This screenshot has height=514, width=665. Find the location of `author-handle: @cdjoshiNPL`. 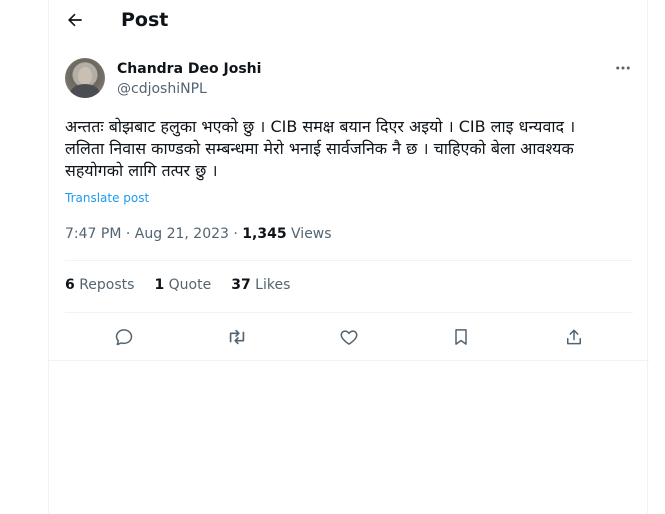

author-handle: @cdjoshiNPL is located at coordinates (162, 89).